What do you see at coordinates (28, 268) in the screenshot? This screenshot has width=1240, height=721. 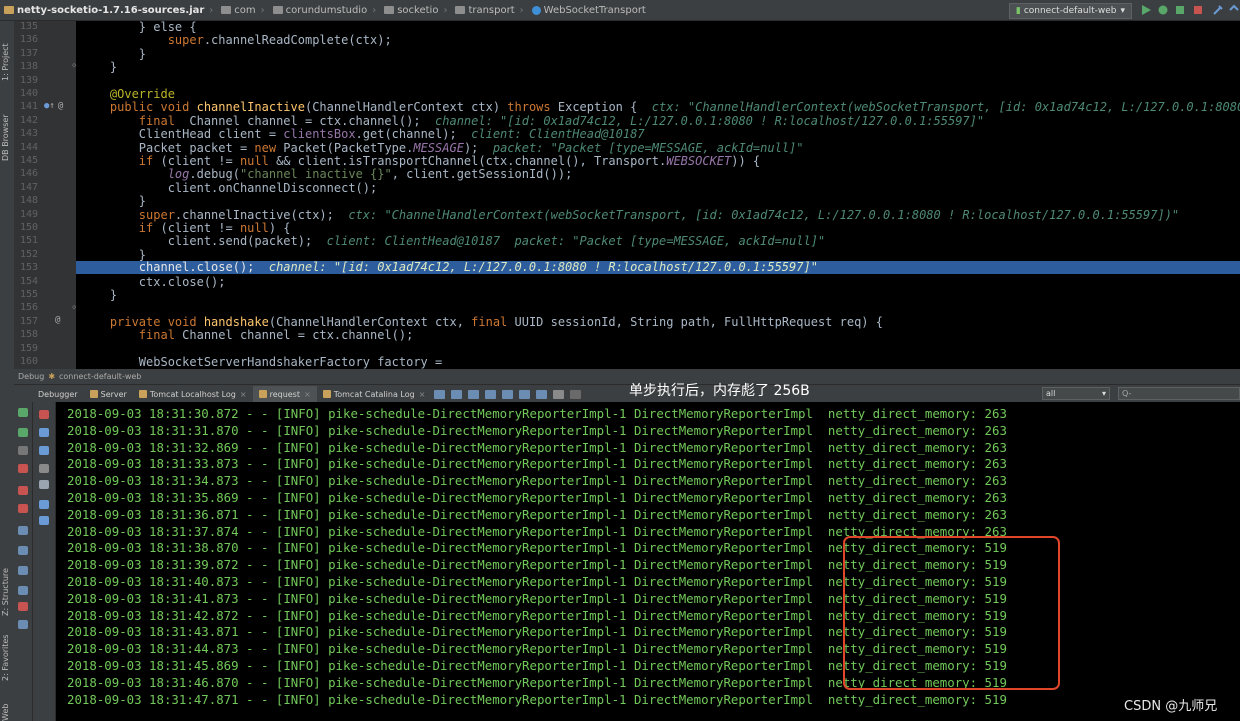 I see `line-number: 153` at bounding box center [28, 268].